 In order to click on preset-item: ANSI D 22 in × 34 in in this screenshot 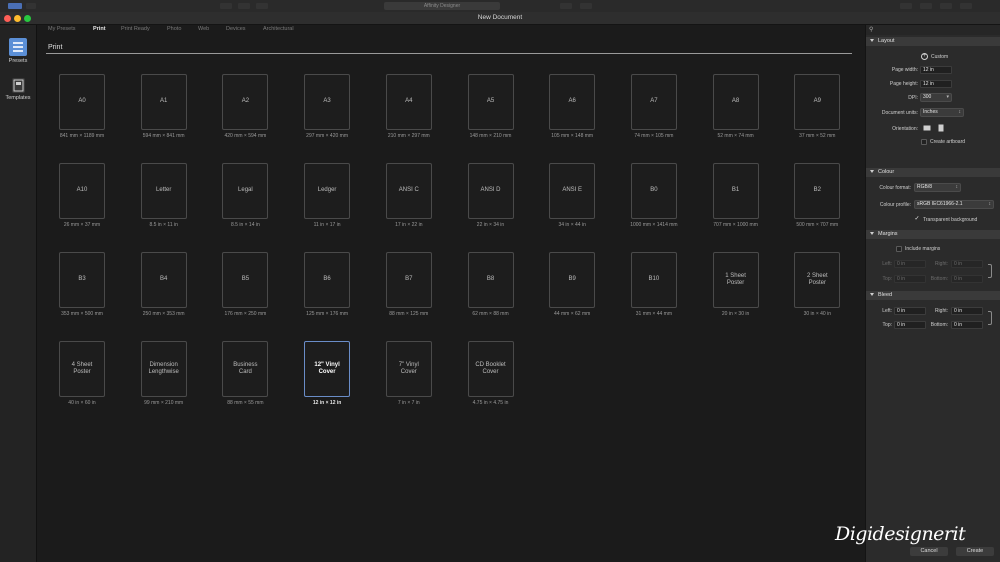, I will do `click(491, 201)`.